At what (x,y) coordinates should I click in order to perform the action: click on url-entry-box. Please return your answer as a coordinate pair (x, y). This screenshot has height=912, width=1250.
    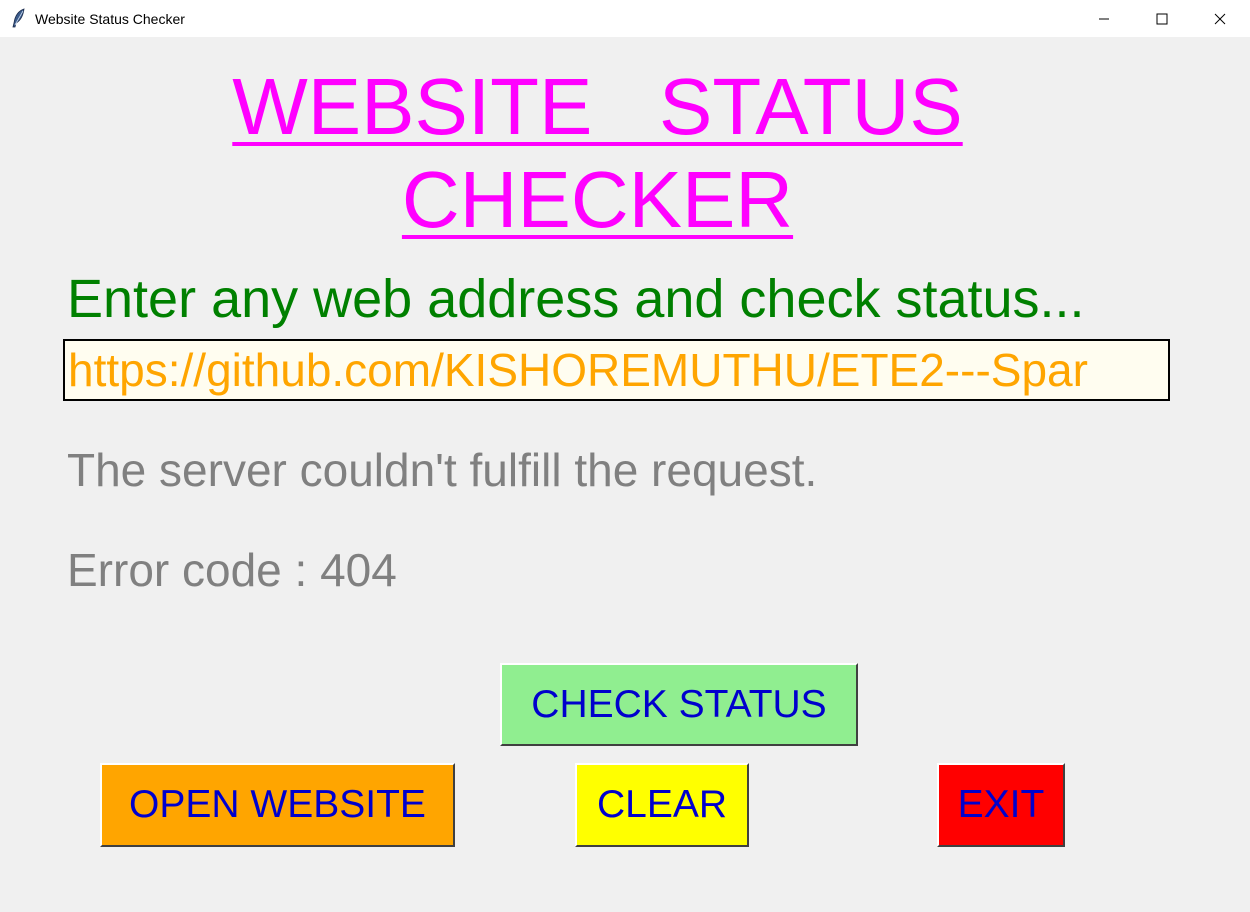
    Looking at the image, I should click on (616, 370).